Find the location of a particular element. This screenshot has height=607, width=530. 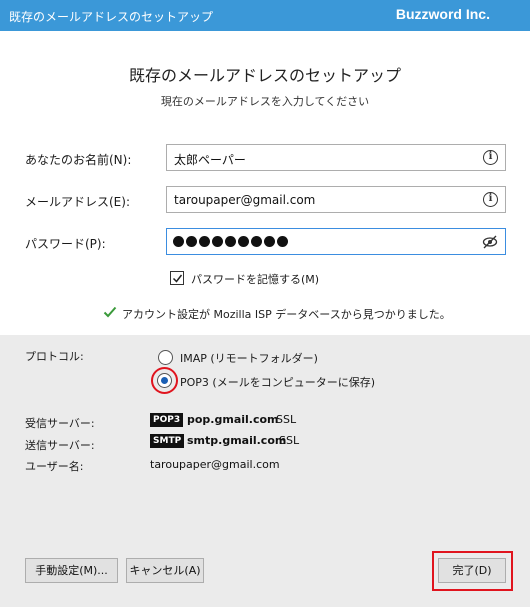

protocol-label: プロトコル: is located at coordinates (54, 356).